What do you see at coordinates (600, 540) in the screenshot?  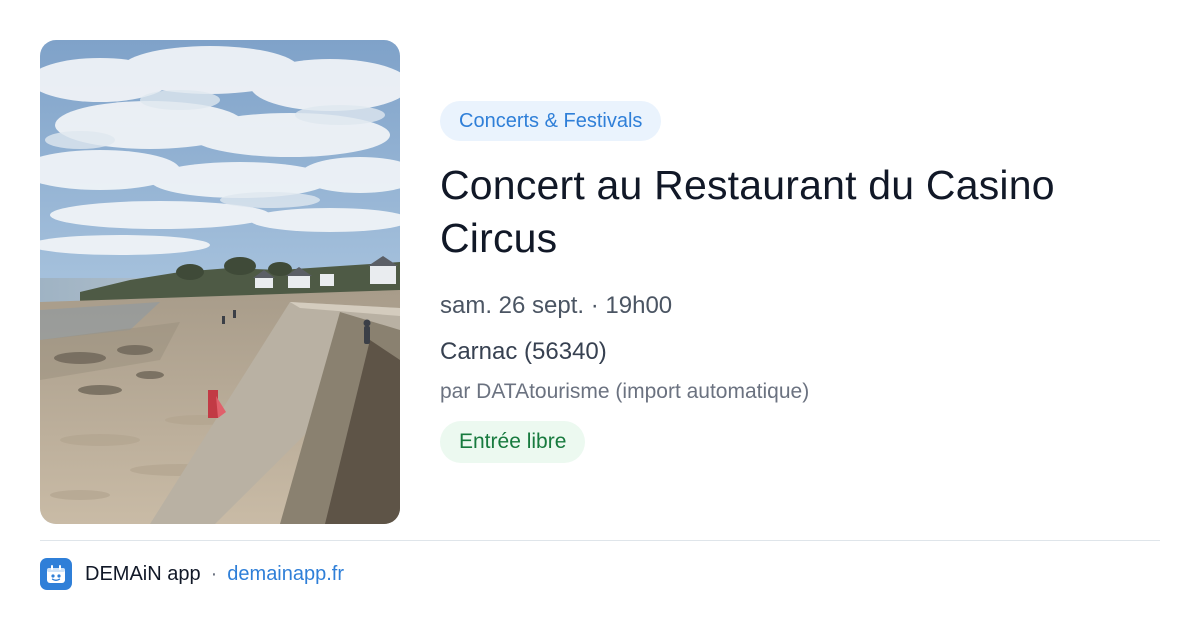 I see `footer-divider` at bounding box center [600, 540].